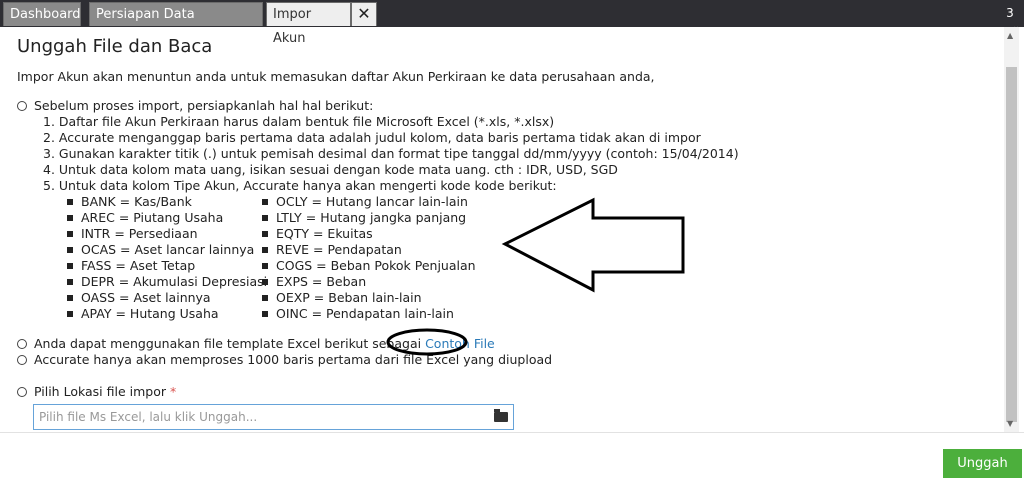 The height and width of the screenshot is (479, 1024). I want to click on upload-button: Unggah, so click(982, 463).